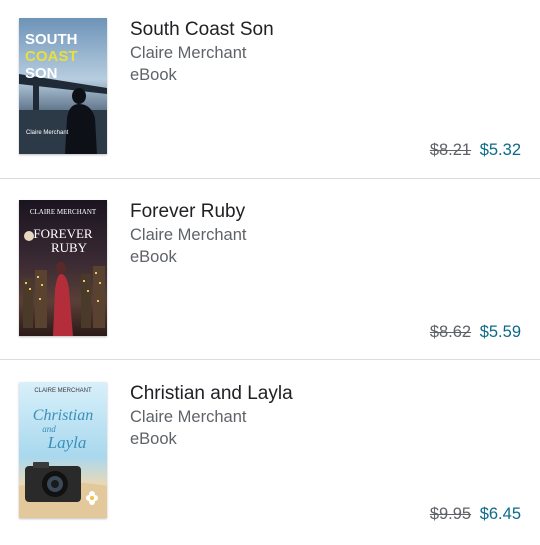 The width and height of the screenshot is (540, 545). I want to click on sale-price: $5.59, so click(500, 332).